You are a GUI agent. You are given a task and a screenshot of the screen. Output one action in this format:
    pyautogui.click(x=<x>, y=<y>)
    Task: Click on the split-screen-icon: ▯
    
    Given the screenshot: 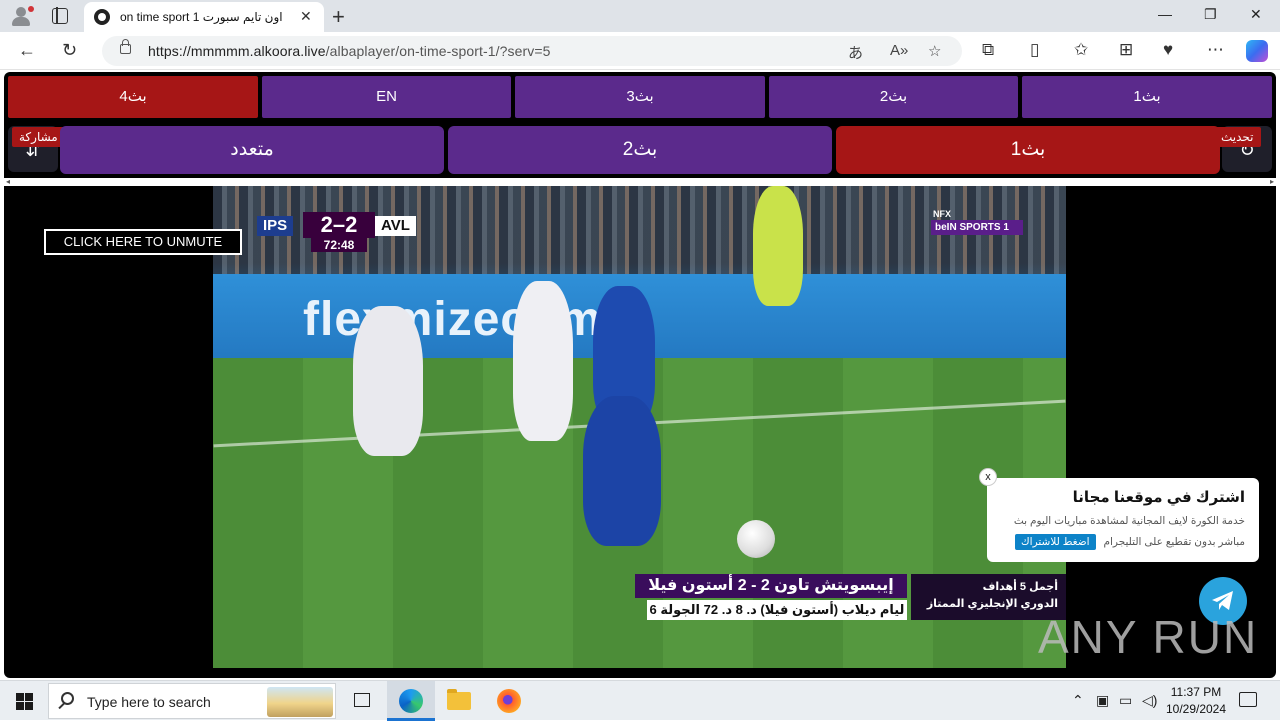 What is the action you would take?
    pyautogui.click(x=1034, y=50)
    